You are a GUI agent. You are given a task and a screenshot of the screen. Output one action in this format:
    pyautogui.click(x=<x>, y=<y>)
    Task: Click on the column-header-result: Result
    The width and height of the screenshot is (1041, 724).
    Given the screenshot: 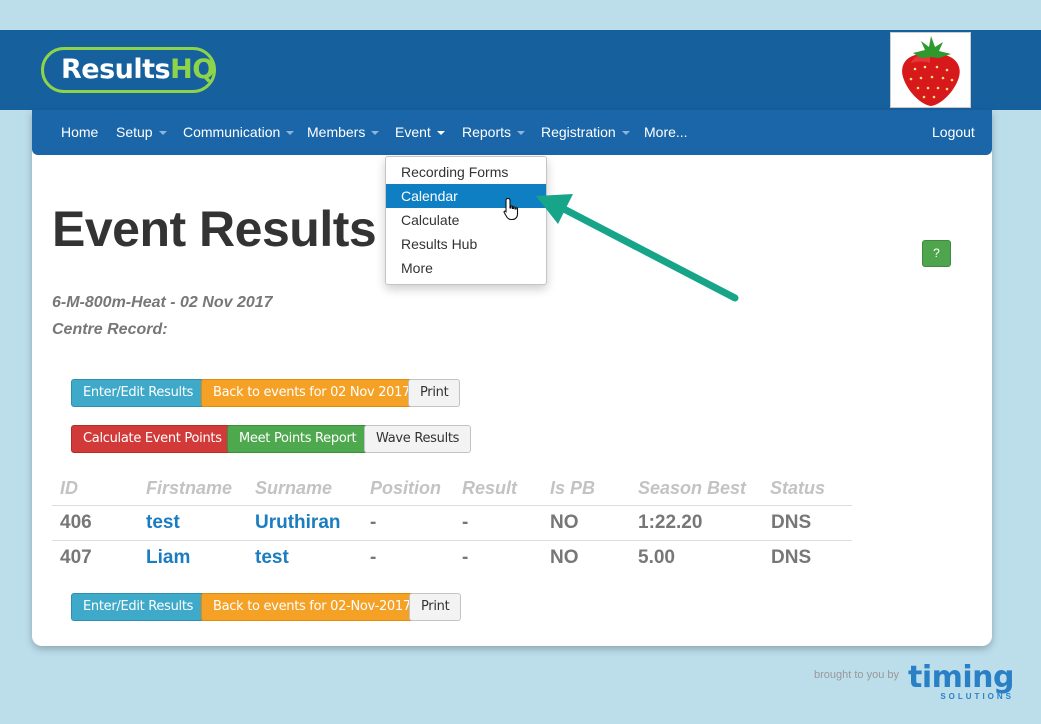 What is the action you would take?
    pyautogui.click(x=490, y=488)
    